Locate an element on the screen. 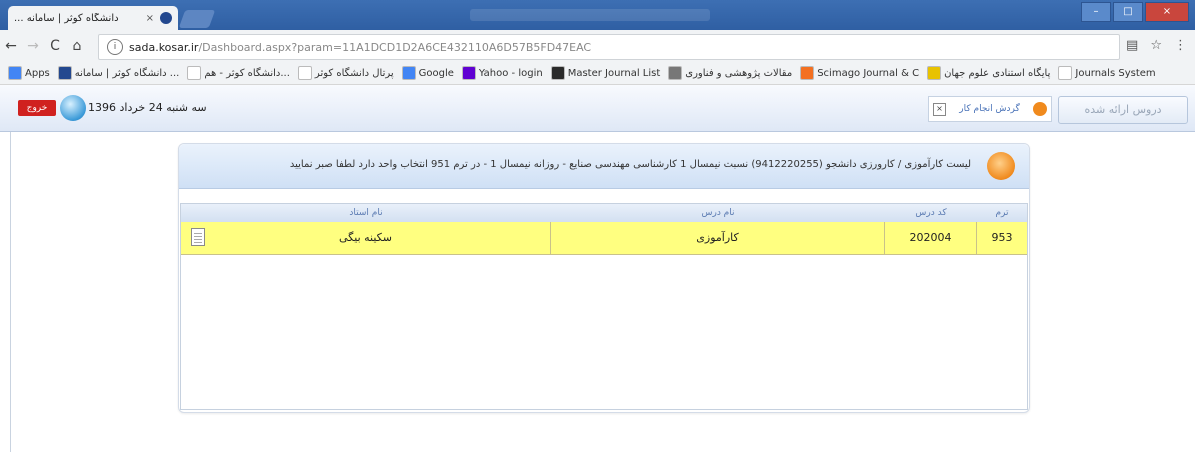  workflow-button: × گردش انجام کار is located at coordinates (990, 109).